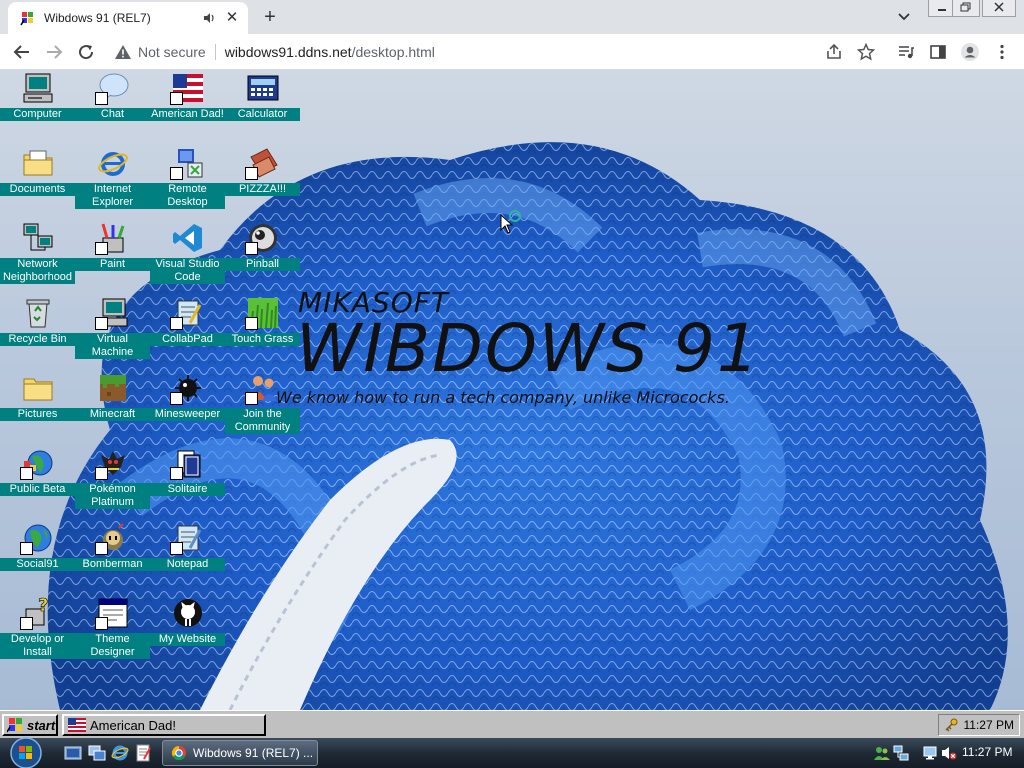 The width and height of the screenshot is (1024, 768). I want to click on users-icon, so click(882, 753).